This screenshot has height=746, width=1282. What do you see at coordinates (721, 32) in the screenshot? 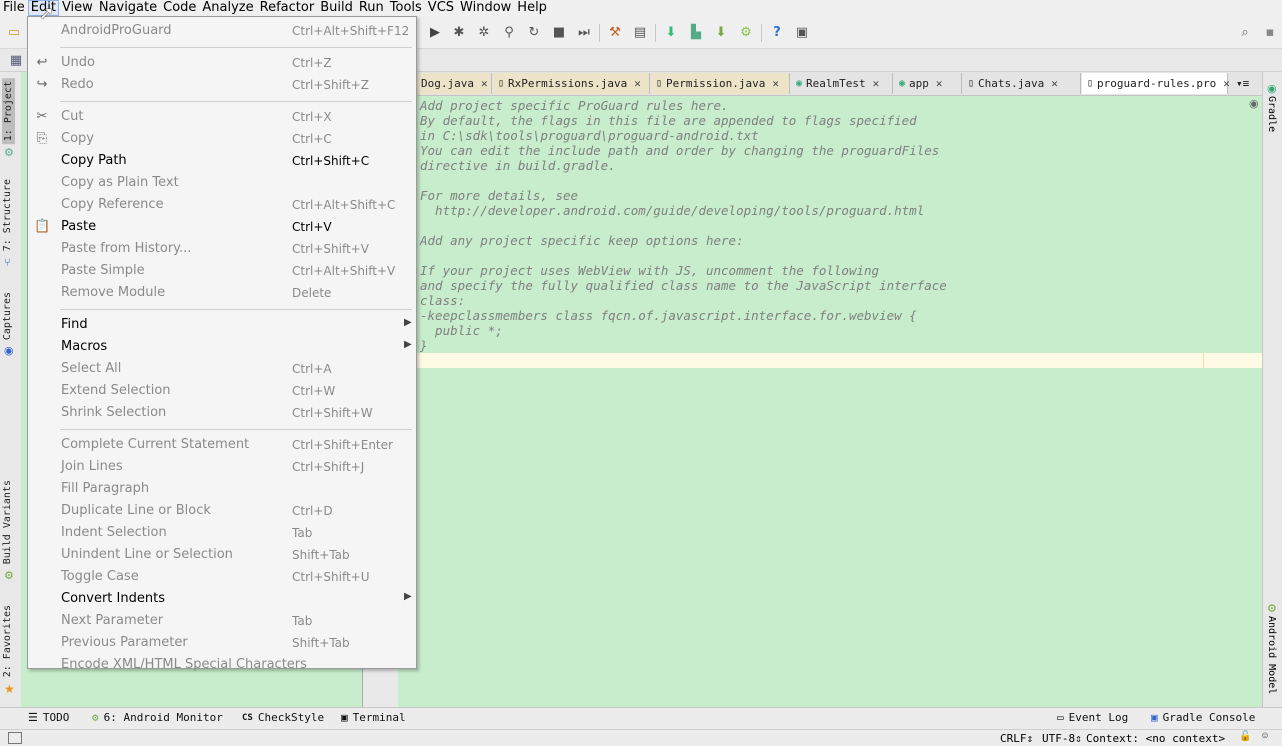
I see `android-download-icon: ⬇` at bounding box center [721, 32].